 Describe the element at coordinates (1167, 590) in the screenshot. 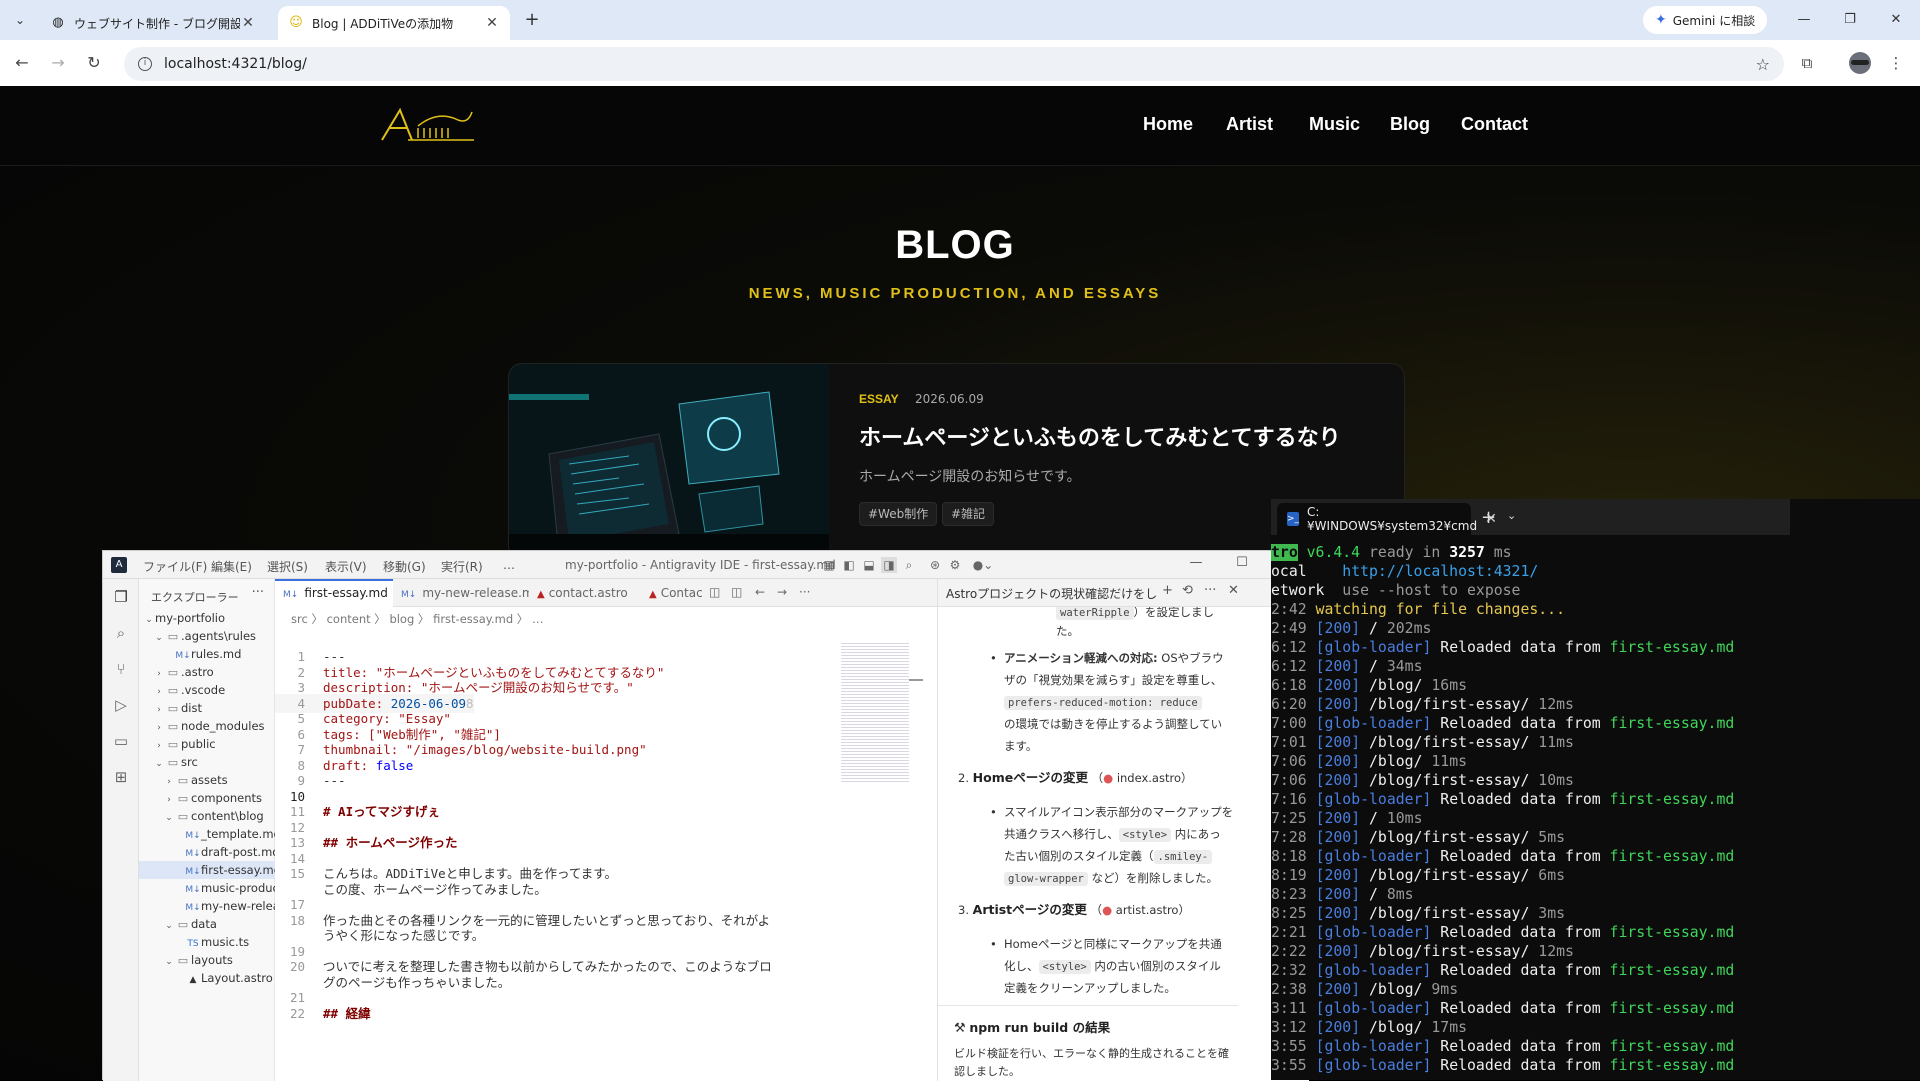

I see `new-chat-plus-icon: +` at that location.